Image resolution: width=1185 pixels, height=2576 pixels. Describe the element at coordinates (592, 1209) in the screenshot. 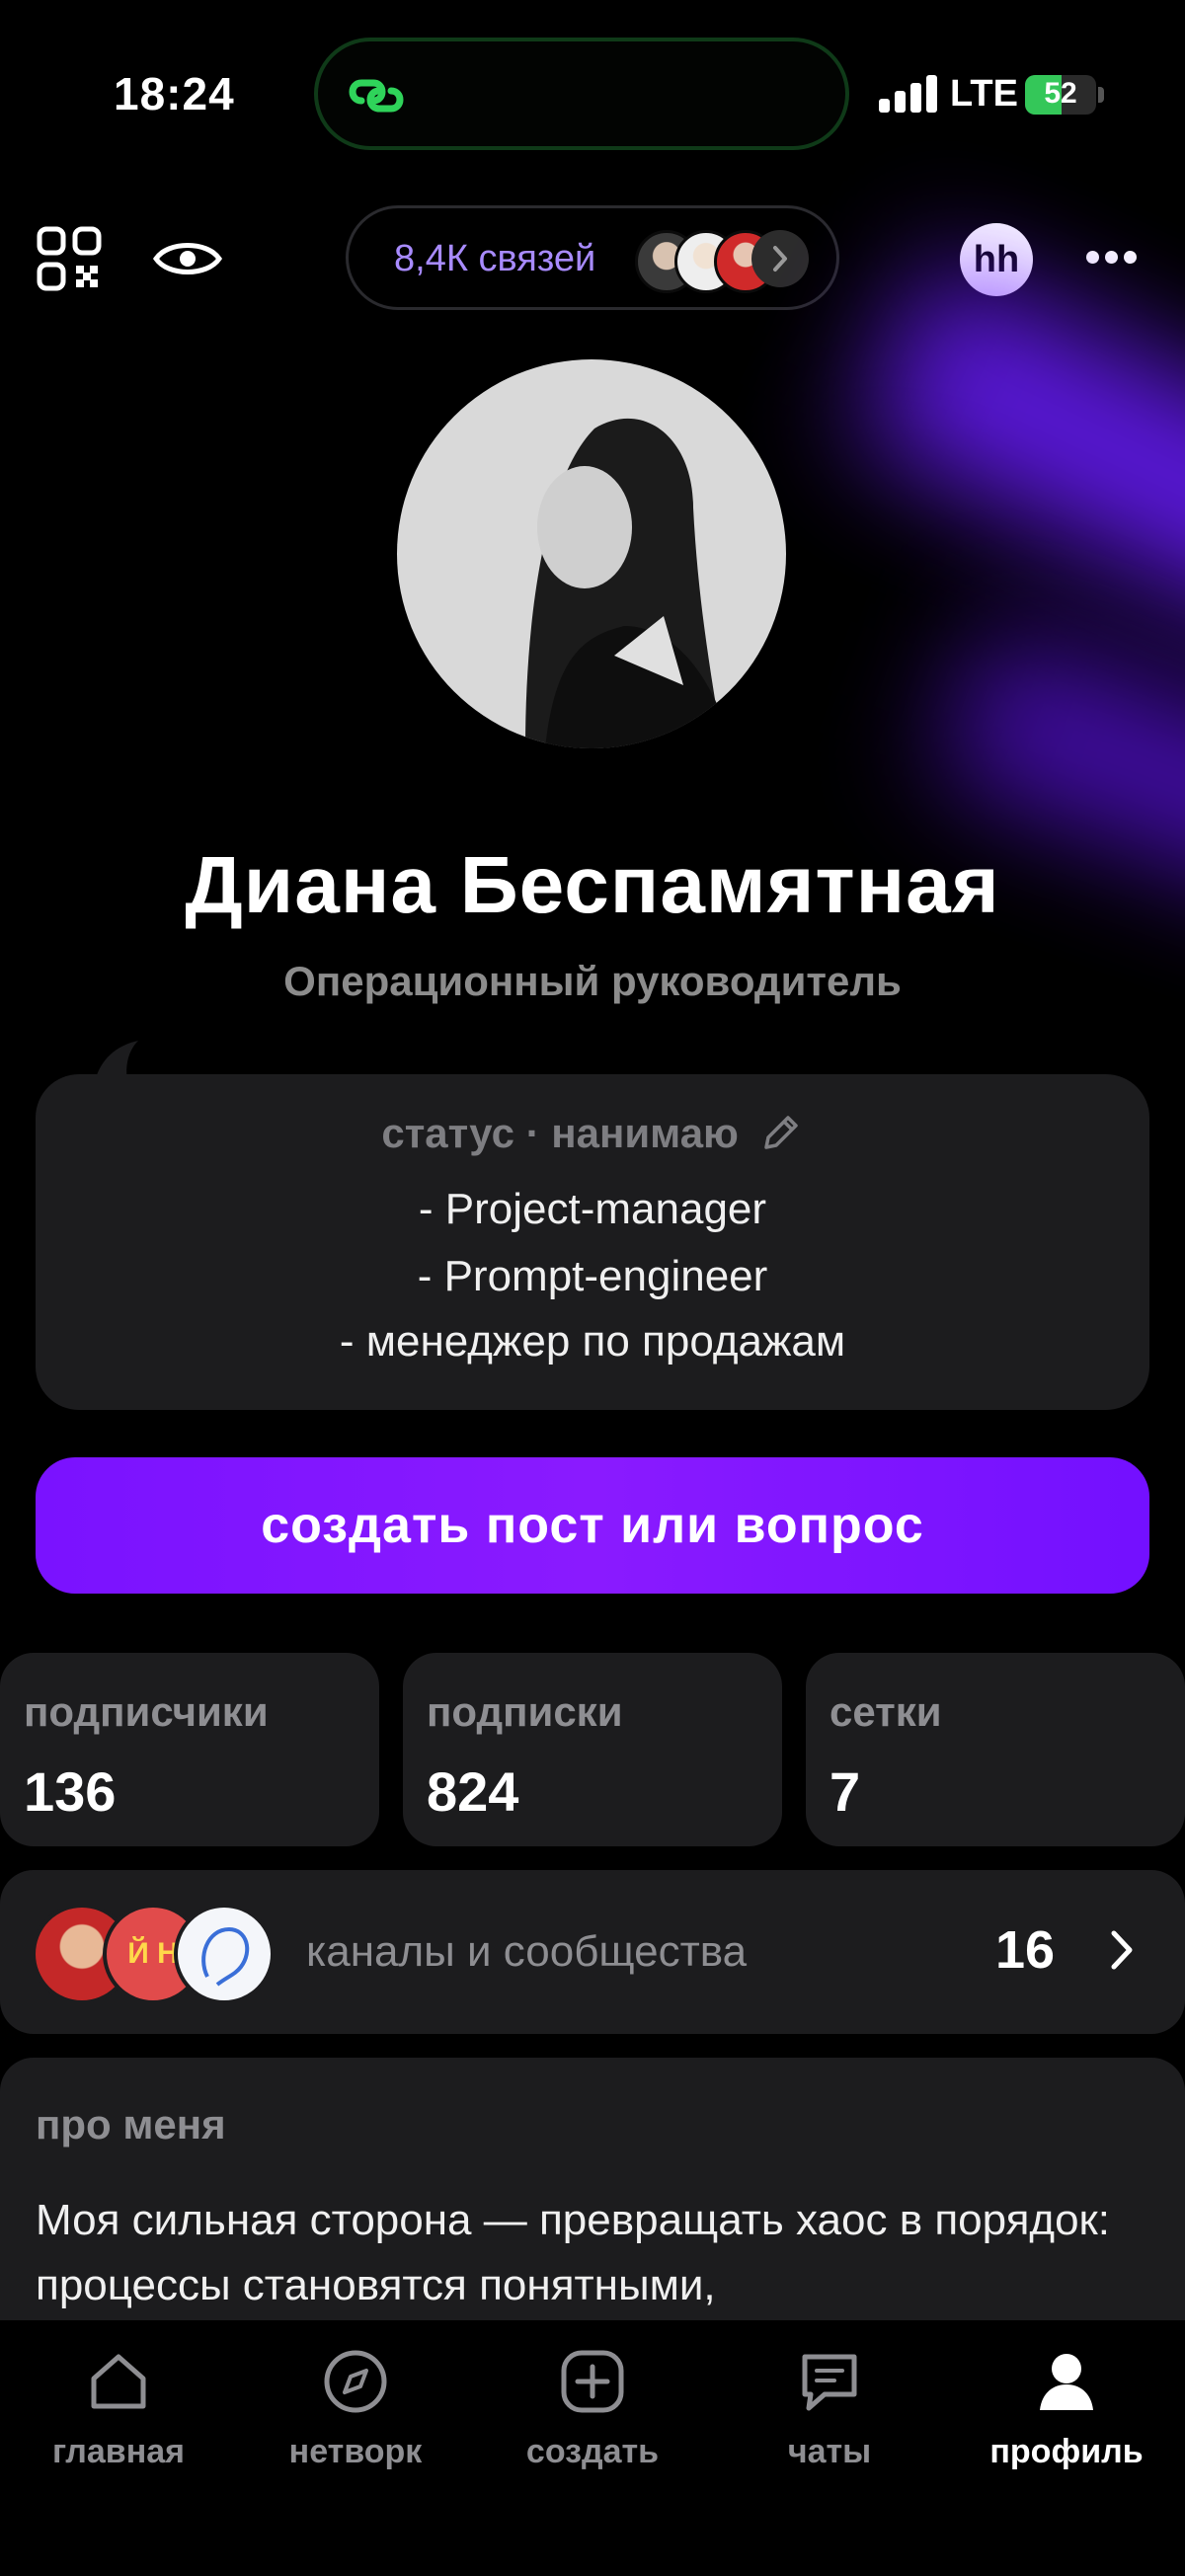

I see `status-line: - Project-manager` at that location.